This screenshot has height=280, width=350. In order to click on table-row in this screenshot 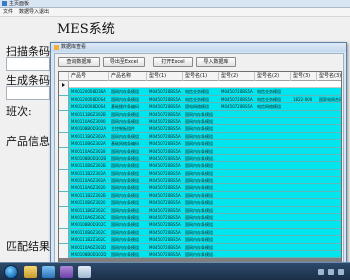, I will do `click(200, 85)`.